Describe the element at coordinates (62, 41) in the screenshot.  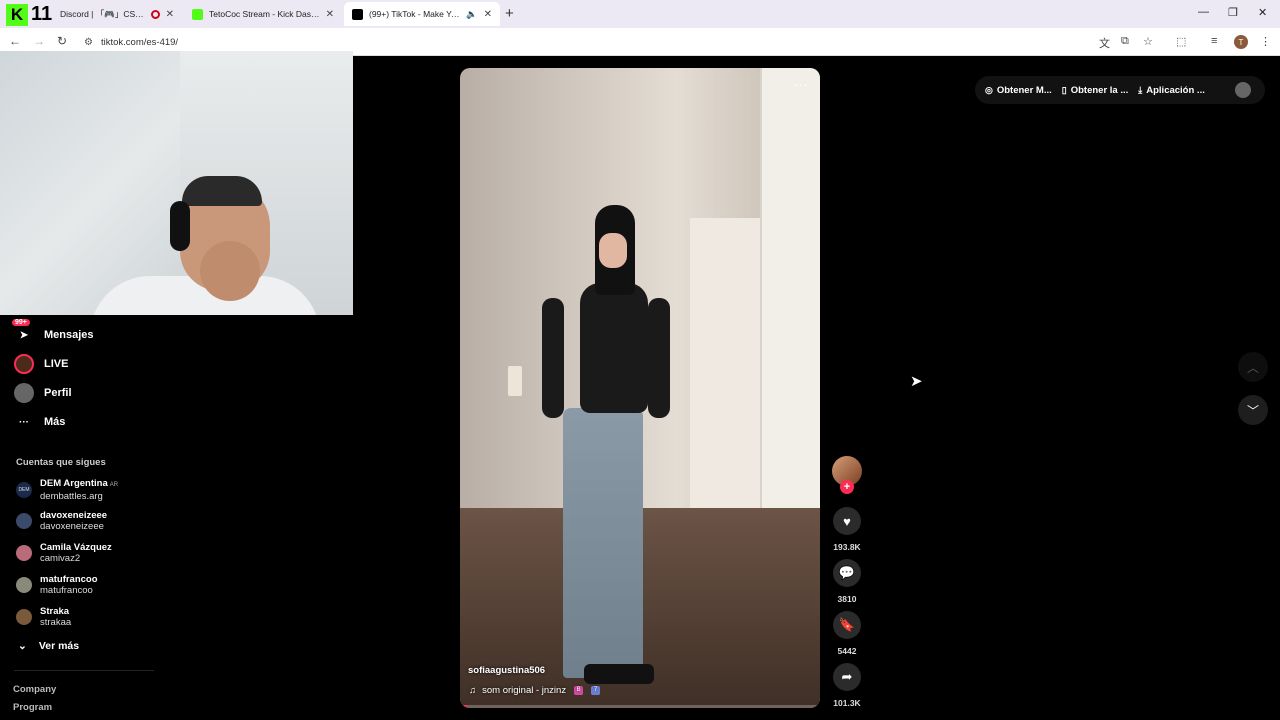
I see `reload-icon: ↻` at that location.